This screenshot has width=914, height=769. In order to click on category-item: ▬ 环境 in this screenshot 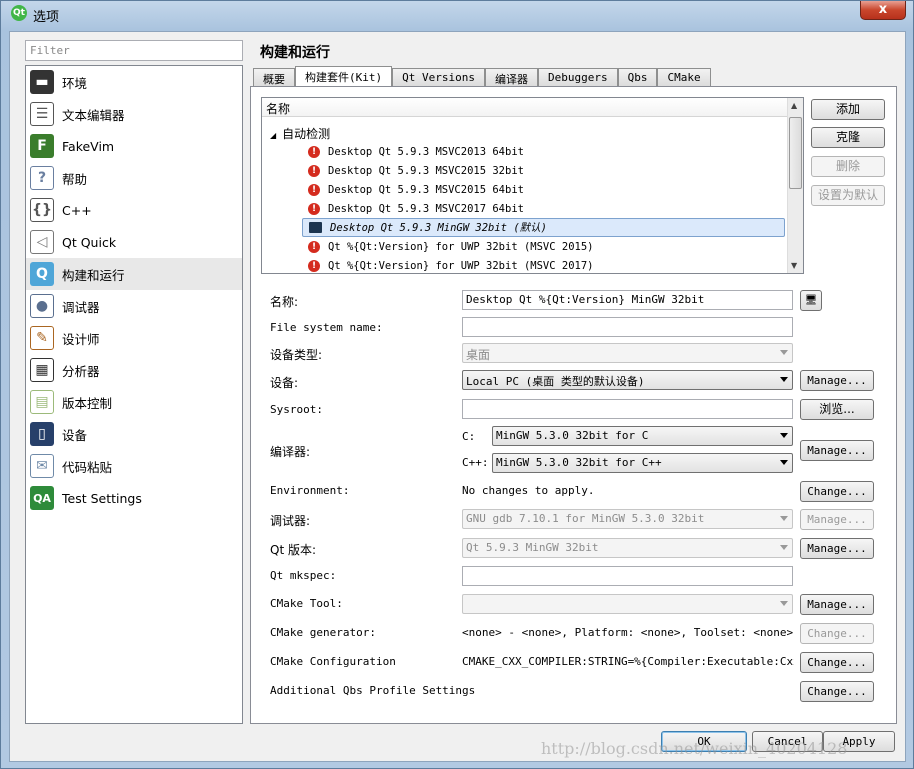, I will do `click(134, 82)`.